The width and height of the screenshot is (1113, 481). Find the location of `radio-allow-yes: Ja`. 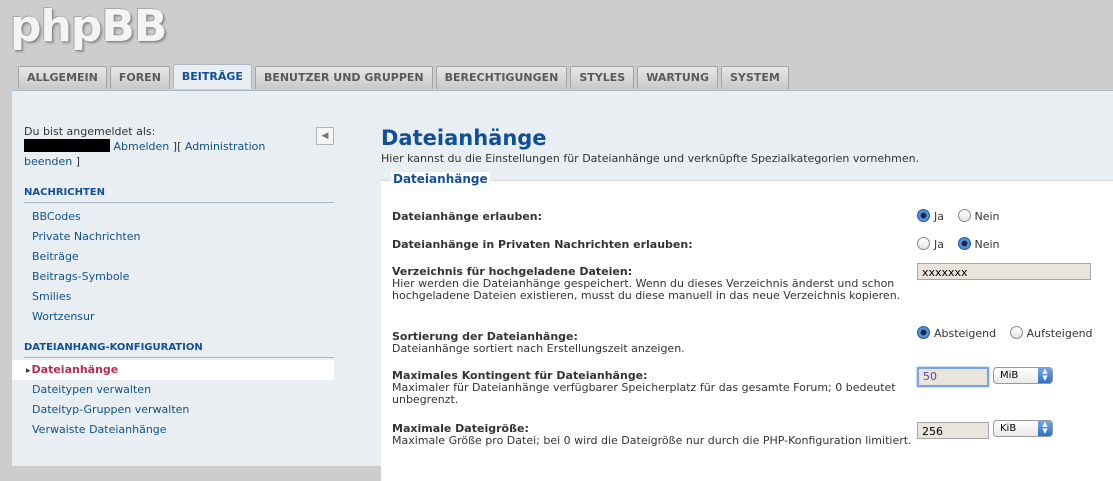

radio-allow-yes: Ja is located at coordinates (930, 216).